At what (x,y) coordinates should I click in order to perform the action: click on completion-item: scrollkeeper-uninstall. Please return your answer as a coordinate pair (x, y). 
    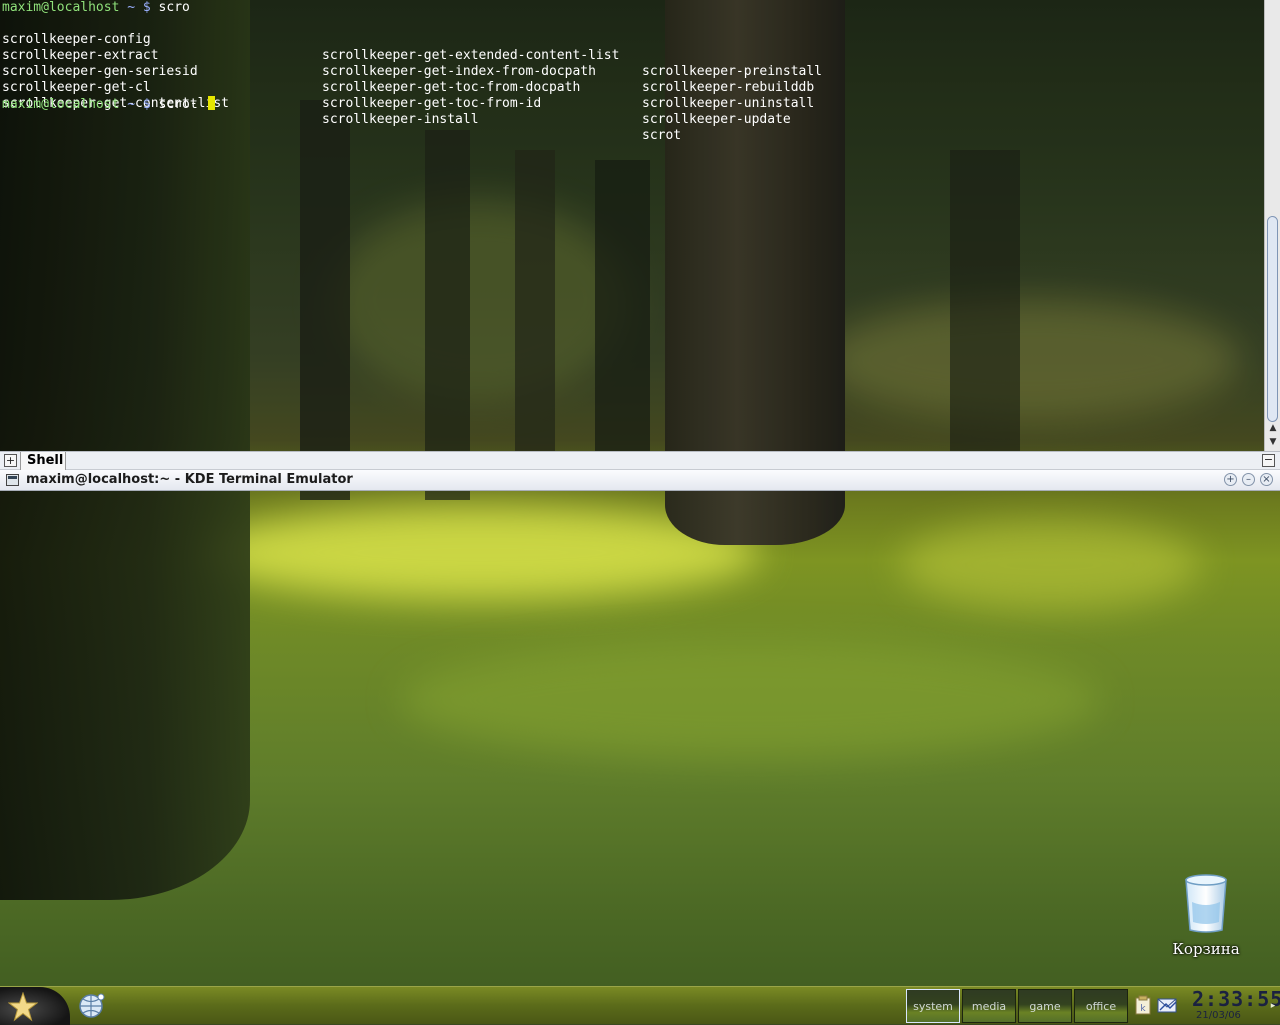
    Looking at the image, I should click on (728, 103).